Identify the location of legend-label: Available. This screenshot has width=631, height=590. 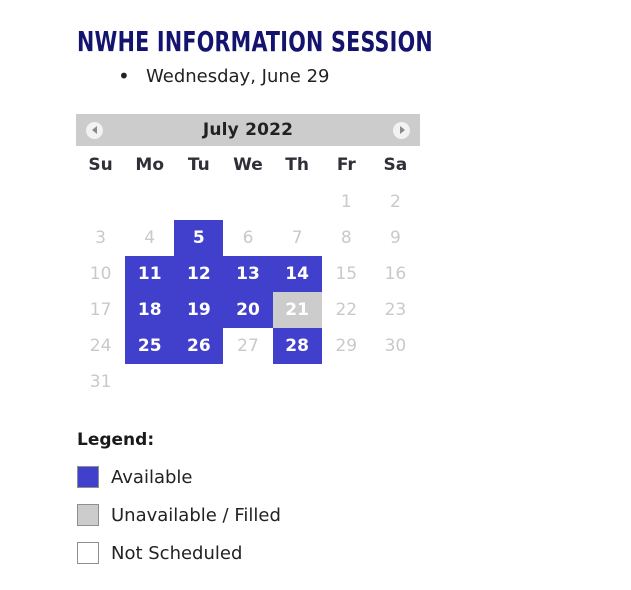
(152, 477).